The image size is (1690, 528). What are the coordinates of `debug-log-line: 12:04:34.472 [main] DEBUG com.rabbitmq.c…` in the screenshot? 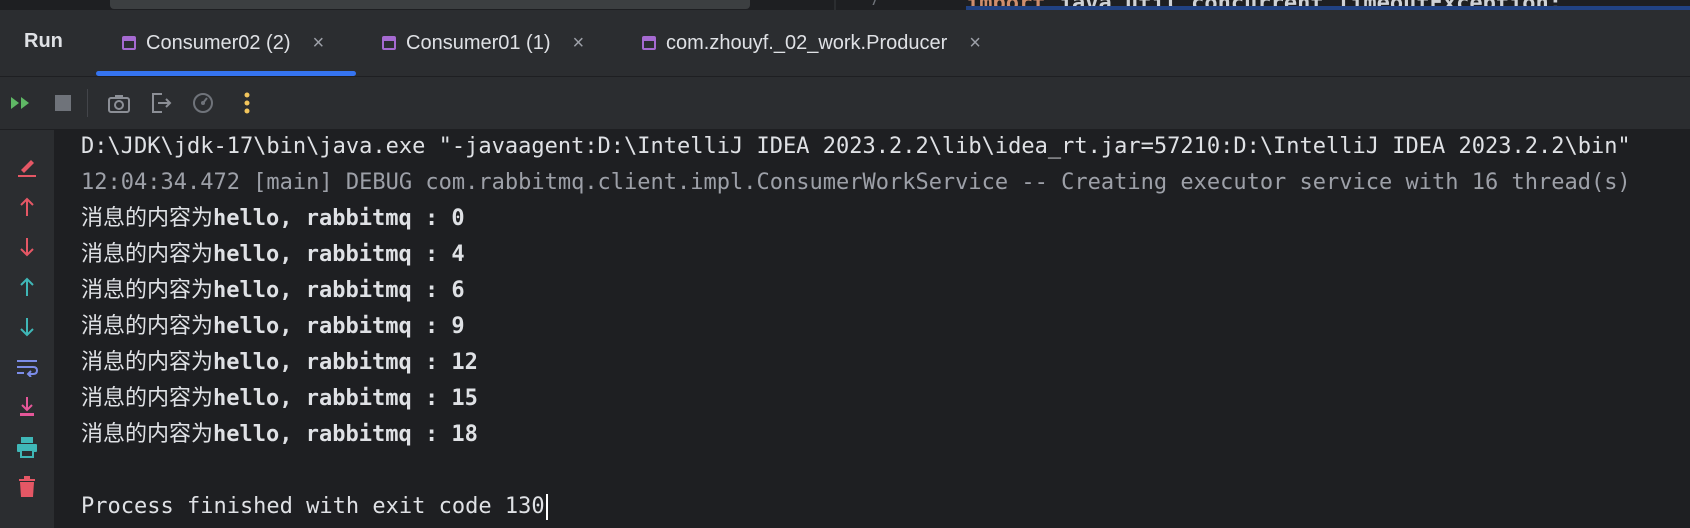 It's located at (856, 182).